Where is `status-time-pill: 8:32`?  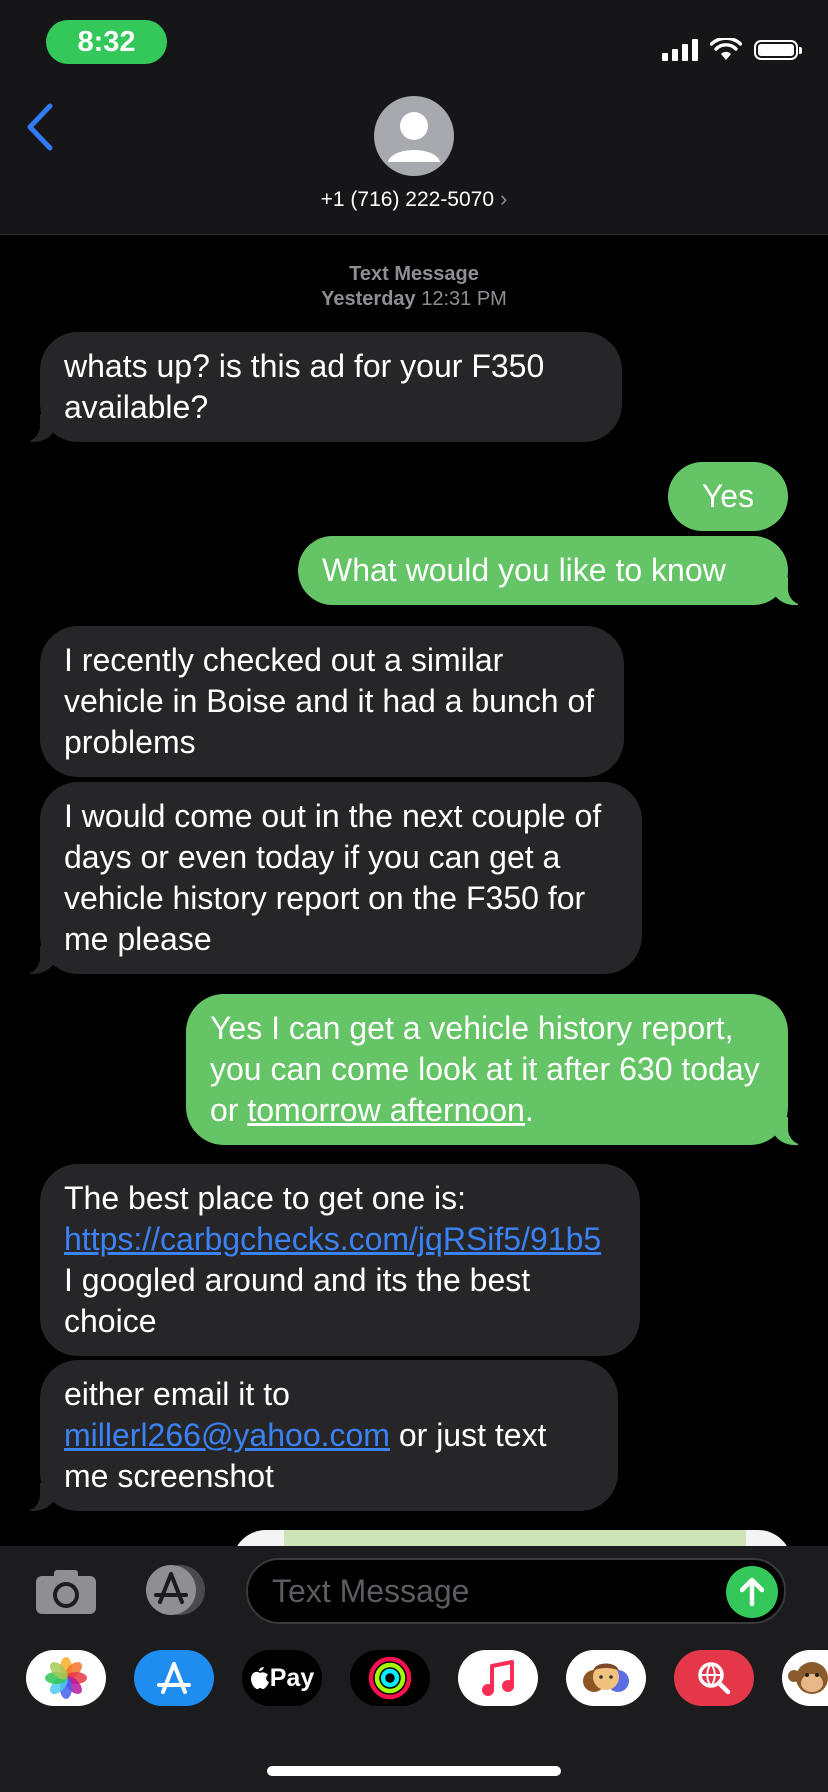
status-time-pill: 8:32 is located at coordinates (106, 42).